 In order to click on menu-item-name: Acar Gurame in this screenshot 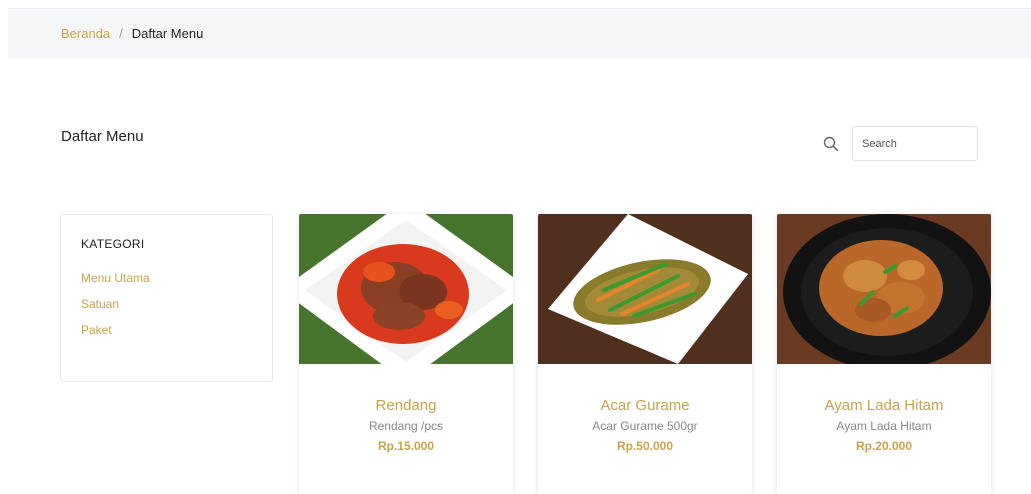, I will do `click(645, 405)`.